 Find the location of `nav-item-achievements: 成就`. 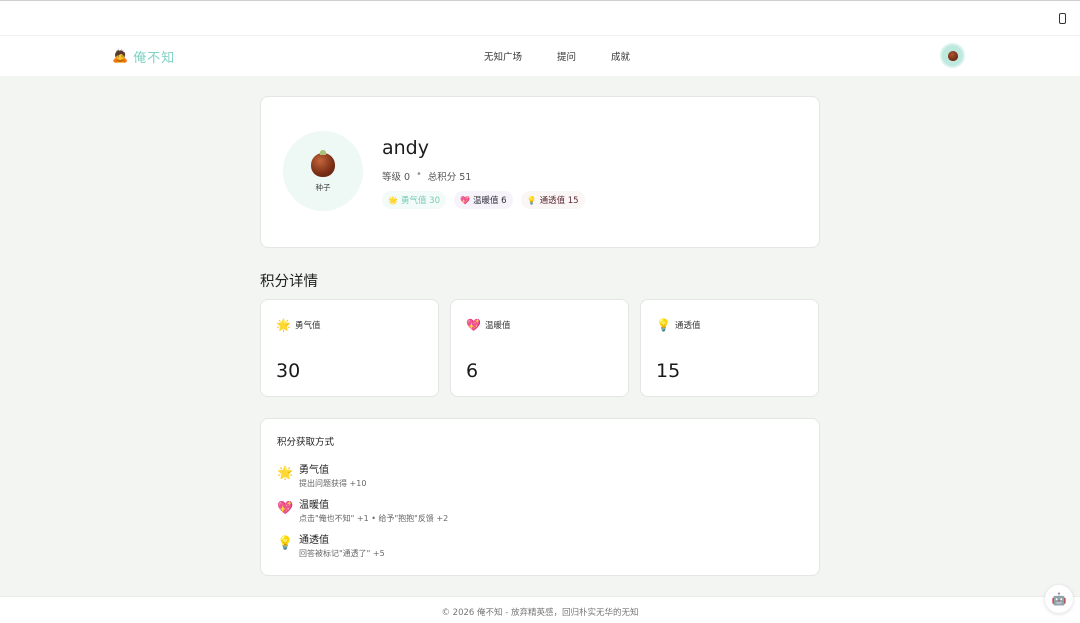

nav-item-achievements: 成就 is located at coordinates (620, 56).